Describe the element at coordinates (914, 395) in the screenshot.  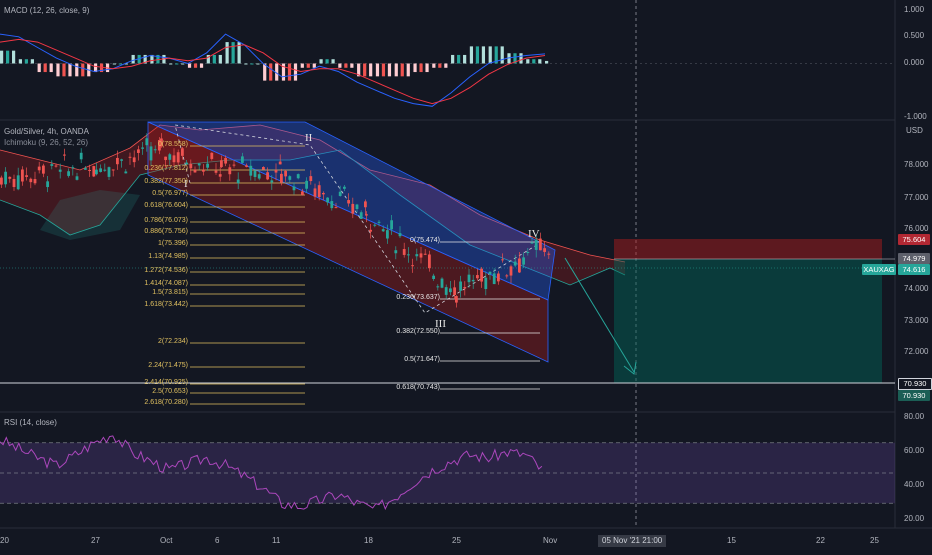
I see `target-tag-2: 70.930` at that location.